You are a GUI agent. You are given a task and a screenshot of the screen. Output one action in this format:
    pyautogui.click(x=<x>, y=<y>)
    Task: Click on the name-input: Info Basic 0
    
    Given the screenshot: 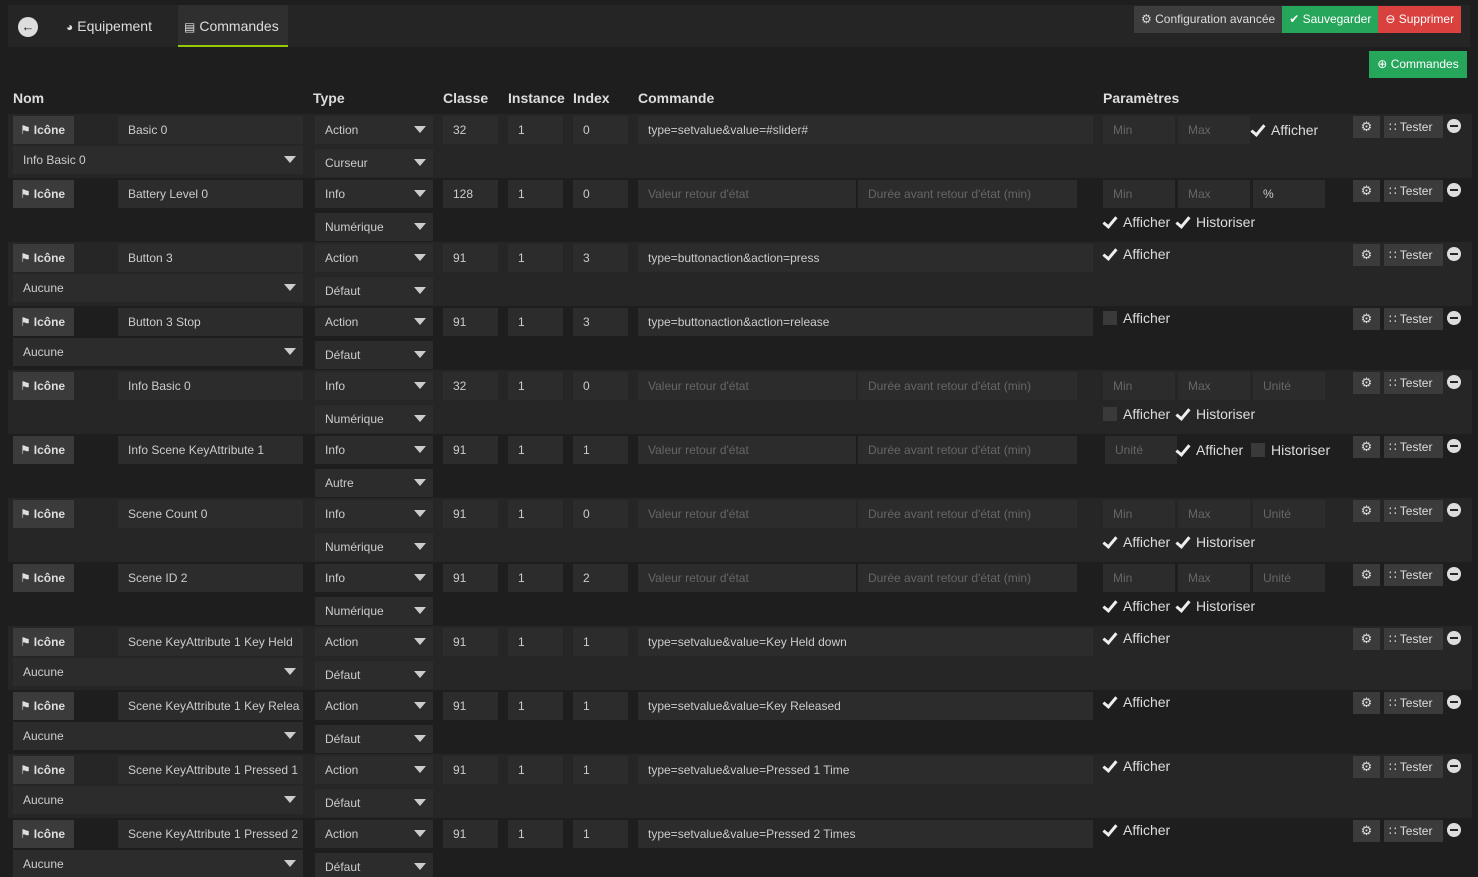 What is the action you would take?
    pyautogui.click(x=210, y=386)
    